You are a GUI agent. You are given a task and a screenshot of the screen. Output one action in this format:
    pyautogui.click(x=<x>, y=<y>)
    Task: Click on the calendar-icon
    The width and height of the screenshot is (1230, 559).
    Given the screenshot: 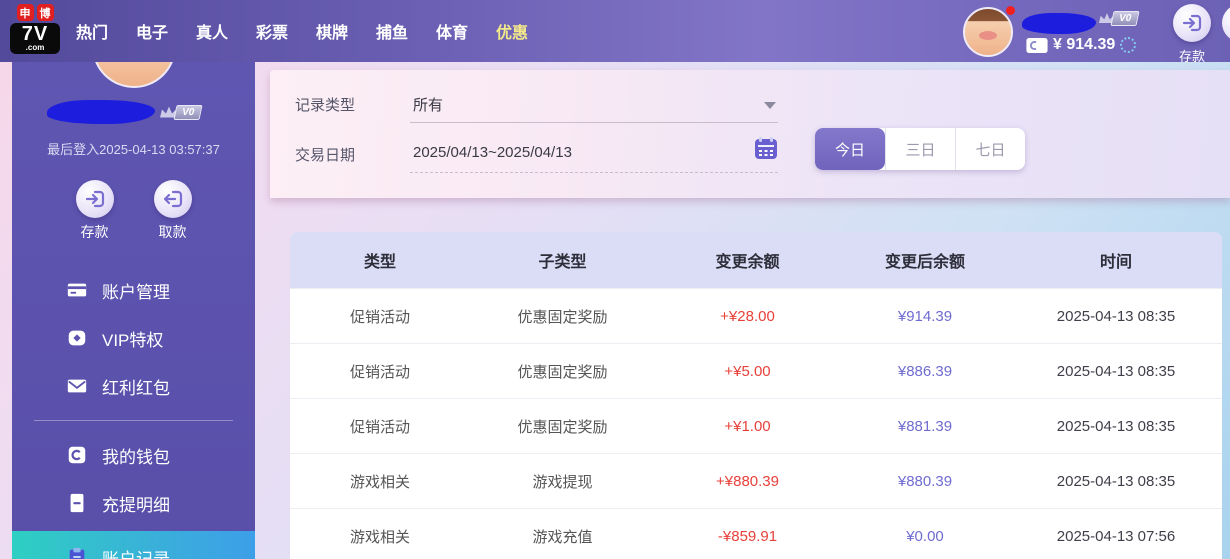 What is the action you would take?
    pyautogui.click(x=766, y=150)
    